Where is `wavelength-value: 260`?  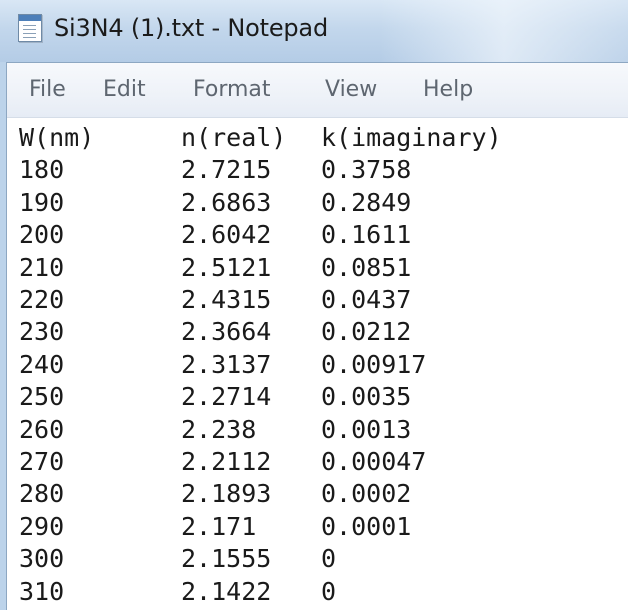 wavelength-value: 260 is located at coordinates (42, 429).